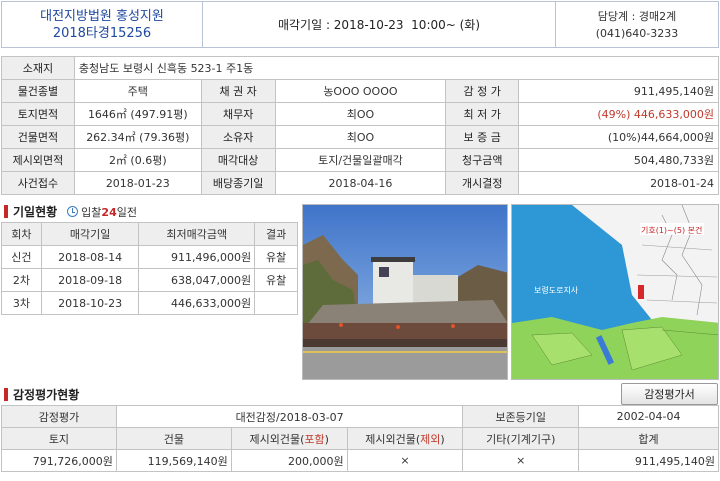 This screenshot has width=720, height=481. I want to click on sale-date: 매각기일 : 2018-10-23 10:00~ (화), so click(379, 25).